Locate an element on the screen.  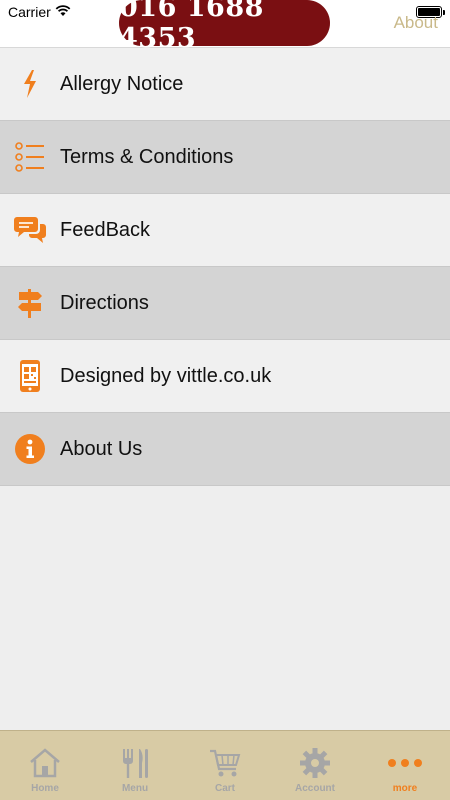
home-icon is located at coordinates (45, 763).